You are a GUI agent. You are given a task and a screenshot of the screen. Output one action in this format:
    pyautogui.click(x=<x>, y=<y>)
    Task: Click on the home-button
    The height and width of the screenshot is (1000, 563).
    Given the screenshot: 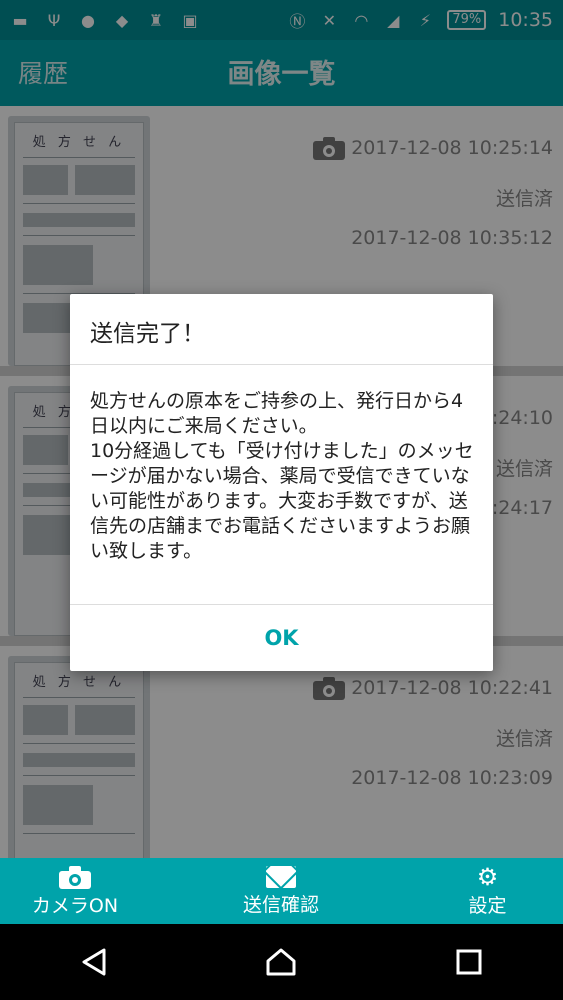 What is the action you would take?
    pyautogui.click(x=281, y=962)
    